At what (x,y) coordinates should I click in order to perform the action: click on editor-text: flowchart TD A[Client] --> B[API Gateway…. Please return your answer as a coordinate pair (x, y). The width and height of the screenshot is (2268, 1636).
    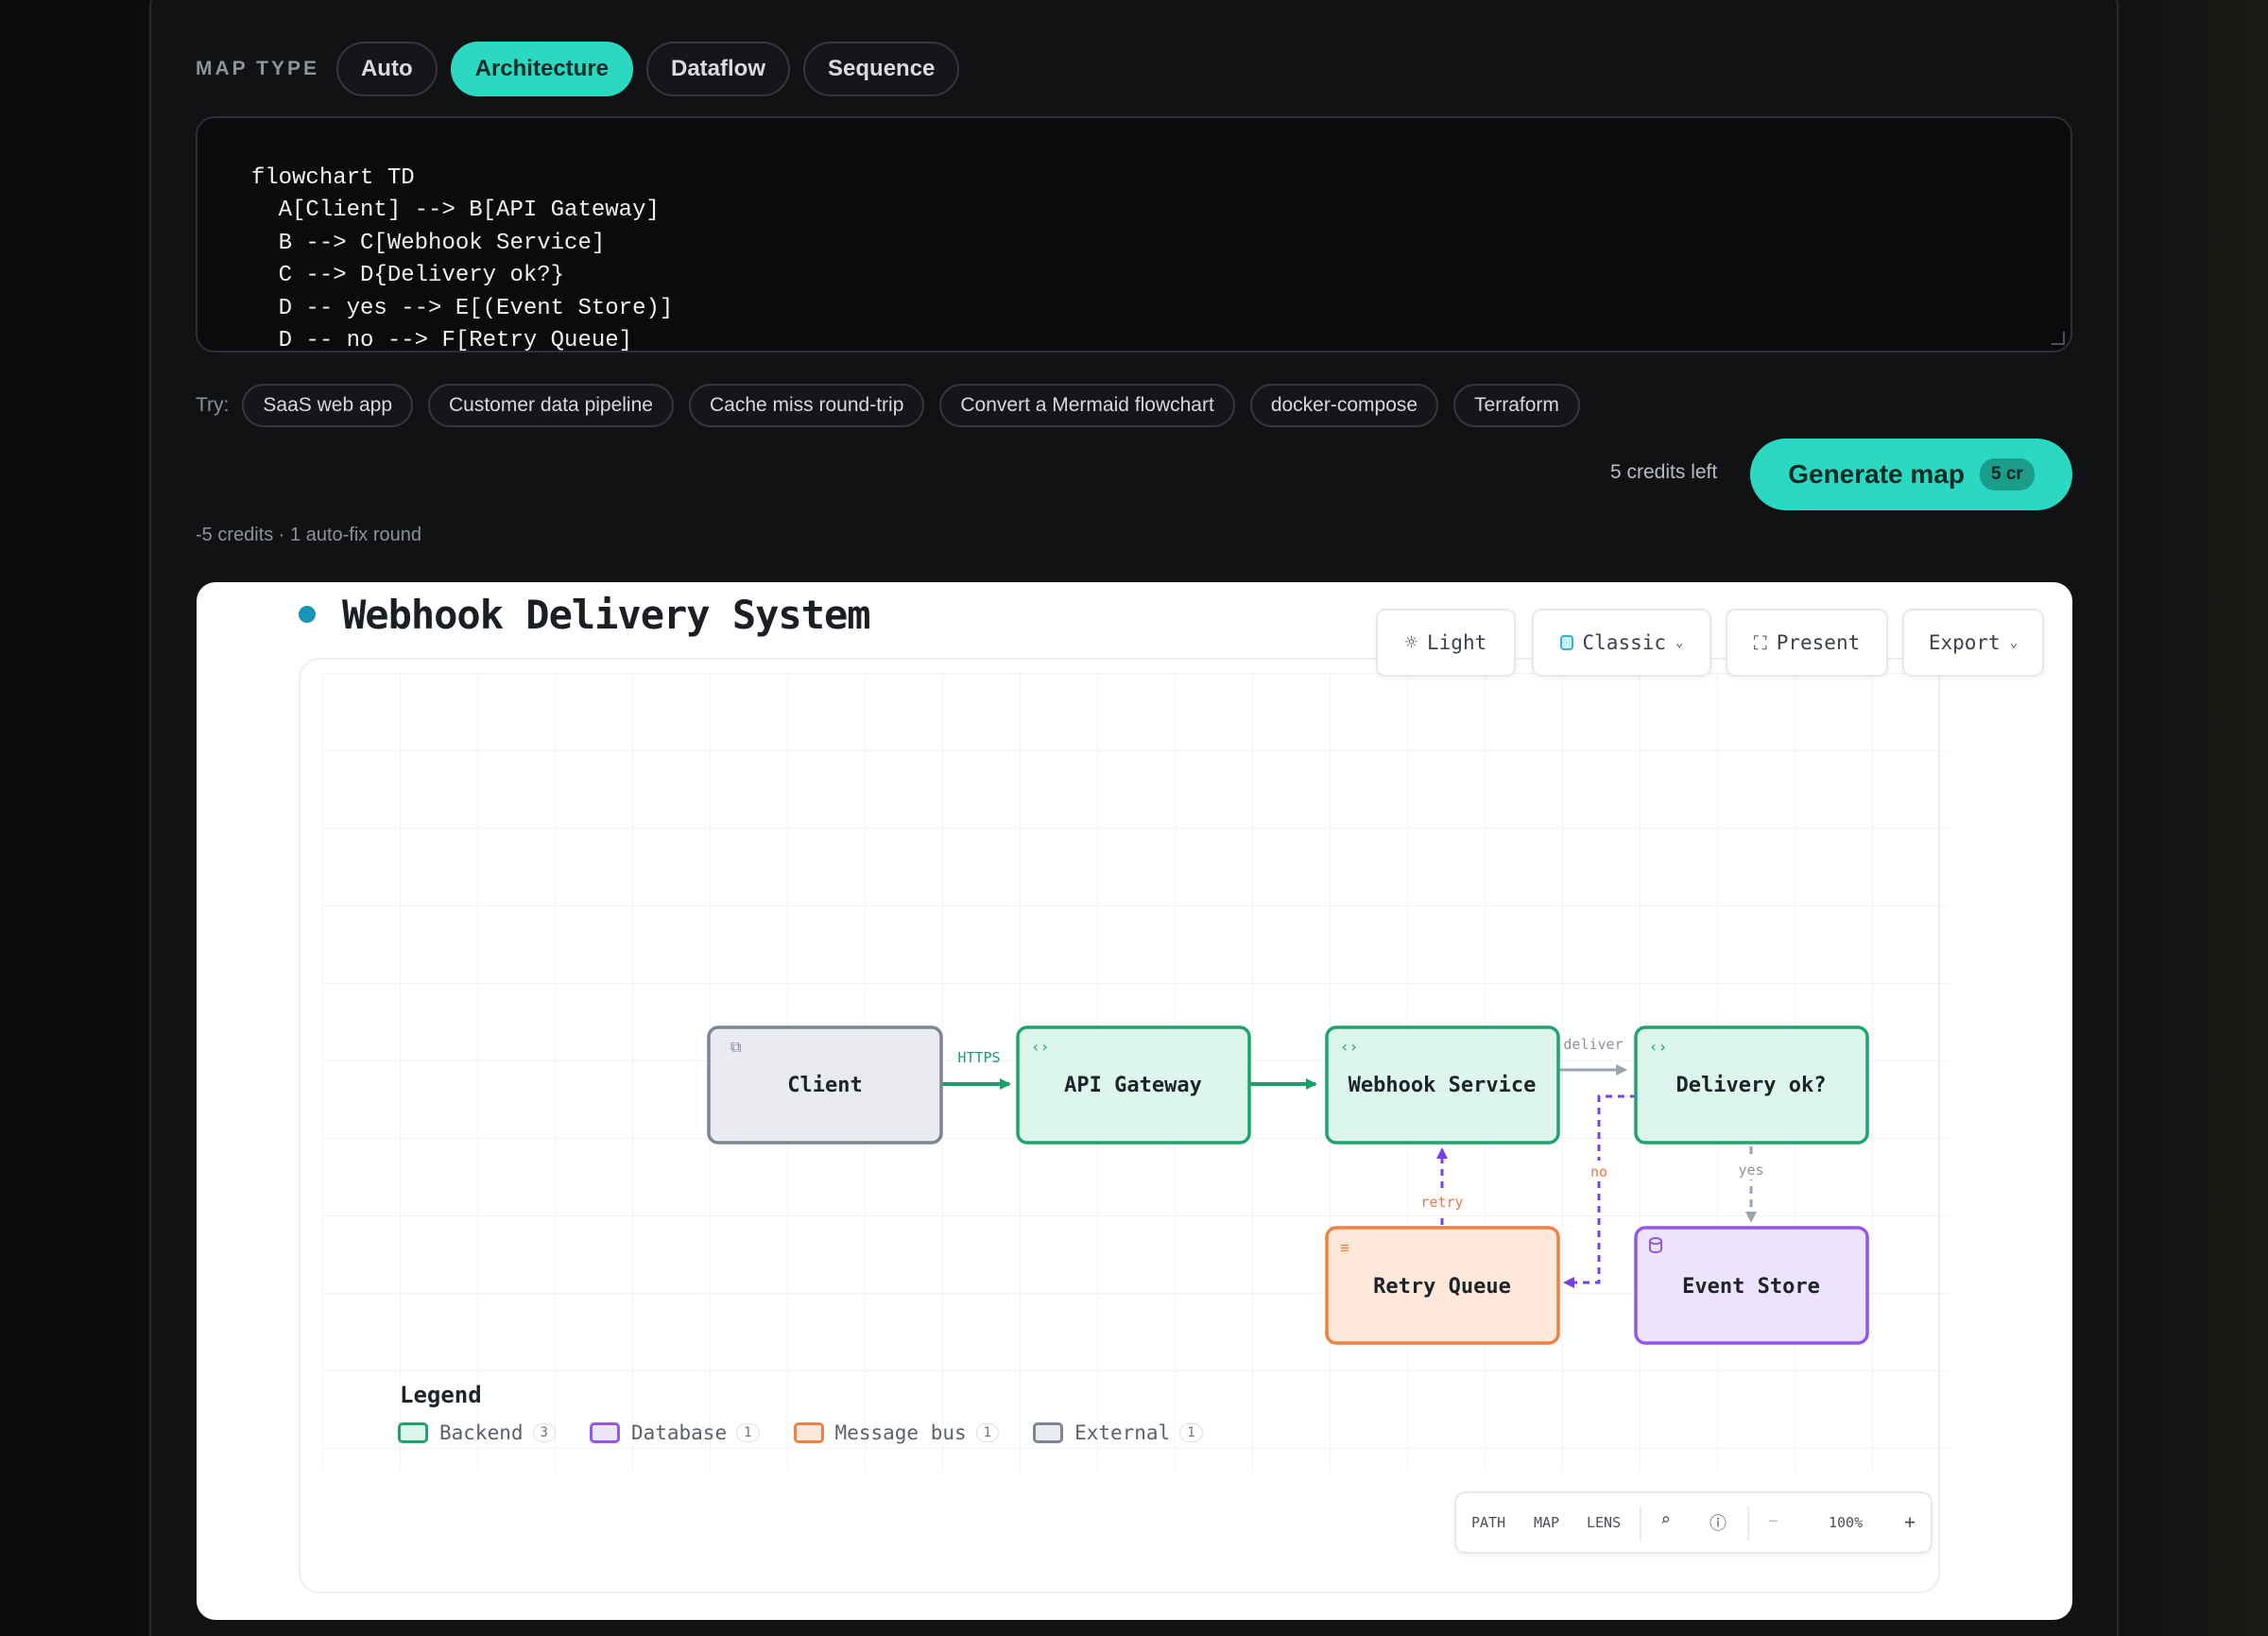
    Looking at the image, I should click on (462, 258).